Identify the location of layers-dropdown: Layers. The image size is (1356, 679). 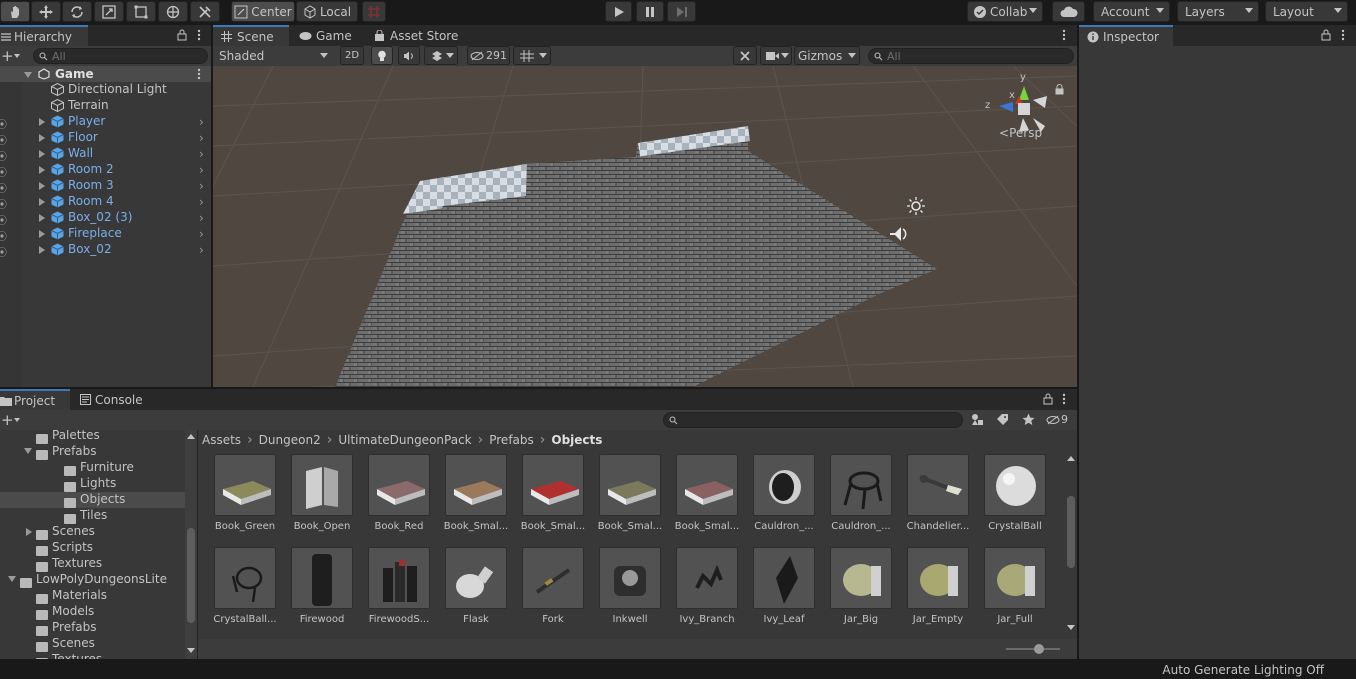
(1218, 11).